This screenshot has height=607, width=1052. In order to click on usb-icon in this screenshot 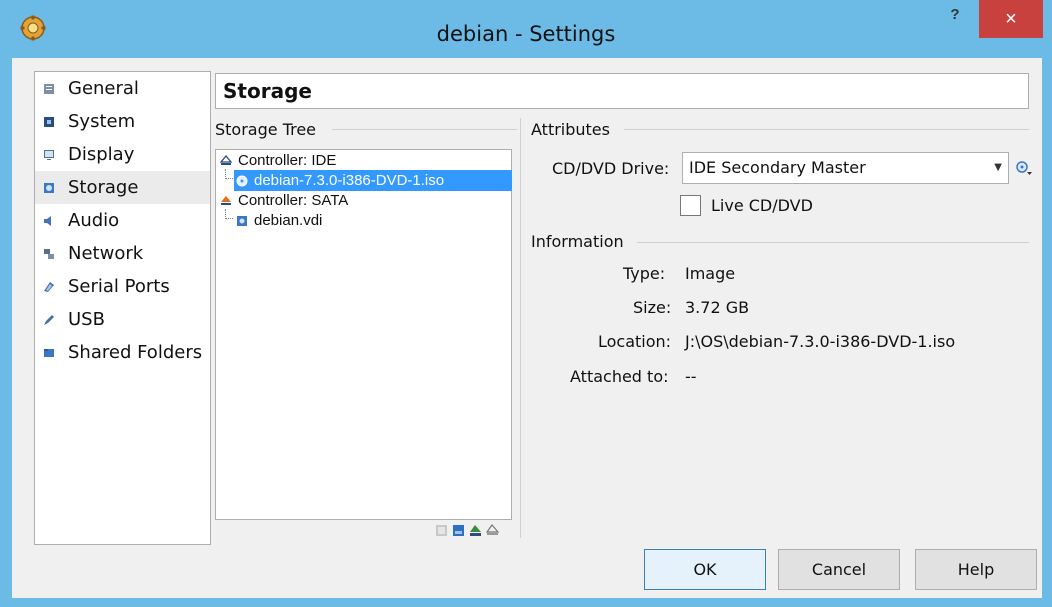, I will do `click(49, 319)`.